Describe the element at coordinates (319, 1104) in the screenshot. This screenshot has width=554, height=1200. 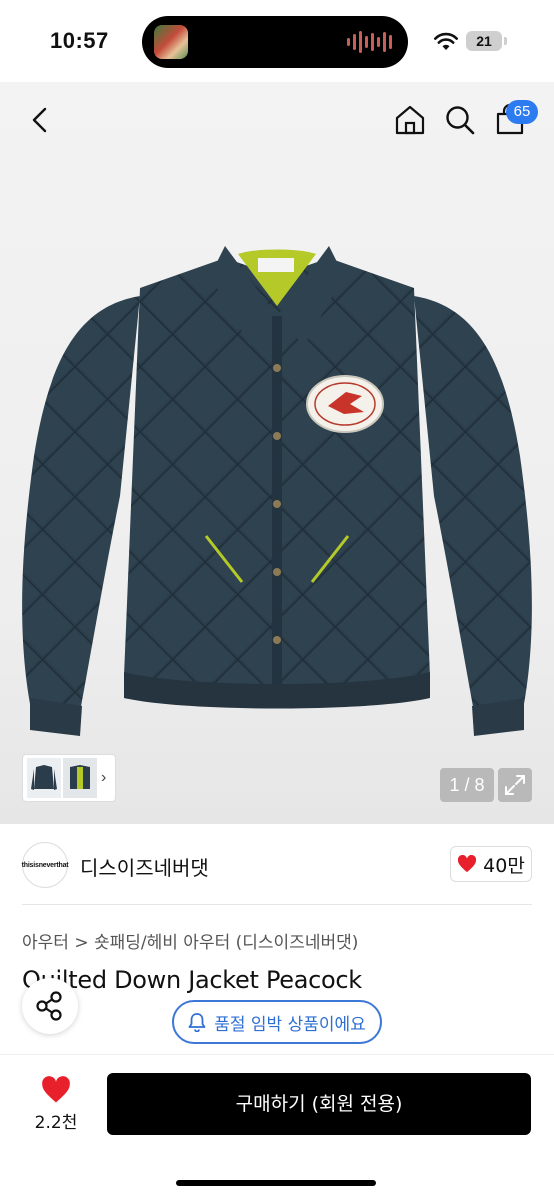
I see `buy-button: 구매하기 (회원 전용)` at that location.